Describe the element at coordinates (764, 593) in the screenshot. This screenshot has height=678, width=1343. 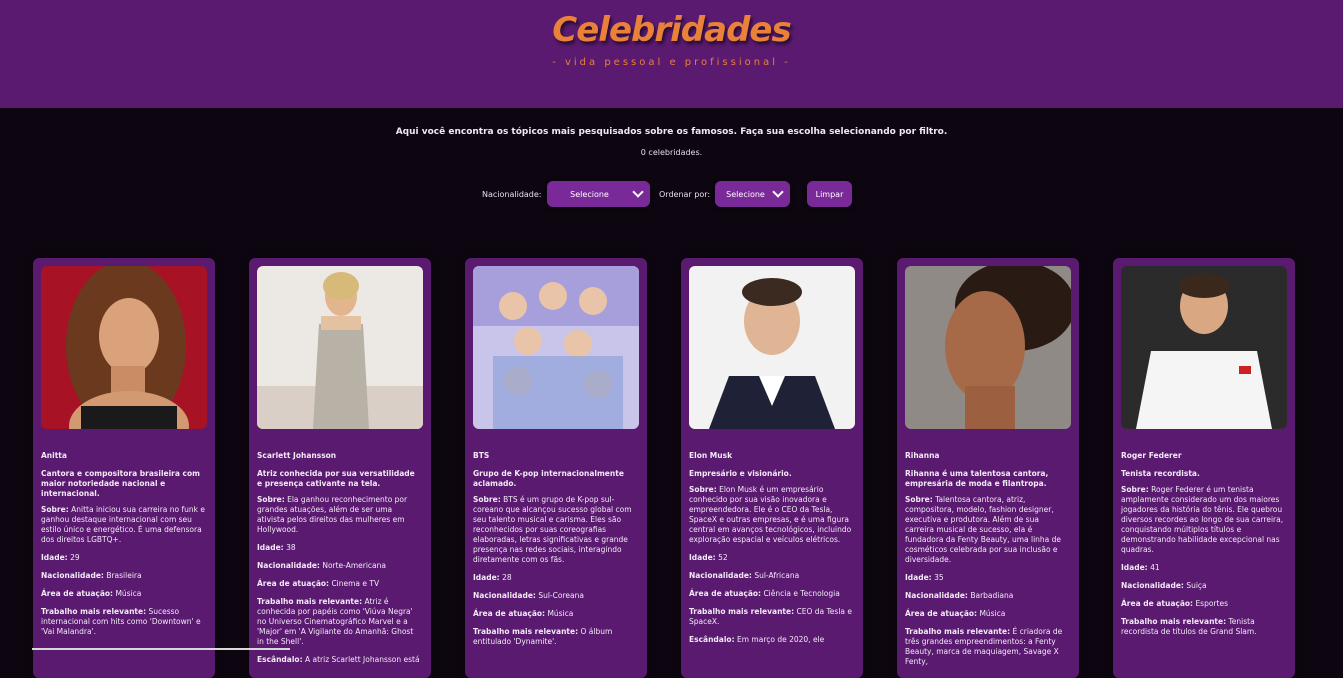
I see `area-row: Área de atuação: Ciência e Tecnologia` at that location.